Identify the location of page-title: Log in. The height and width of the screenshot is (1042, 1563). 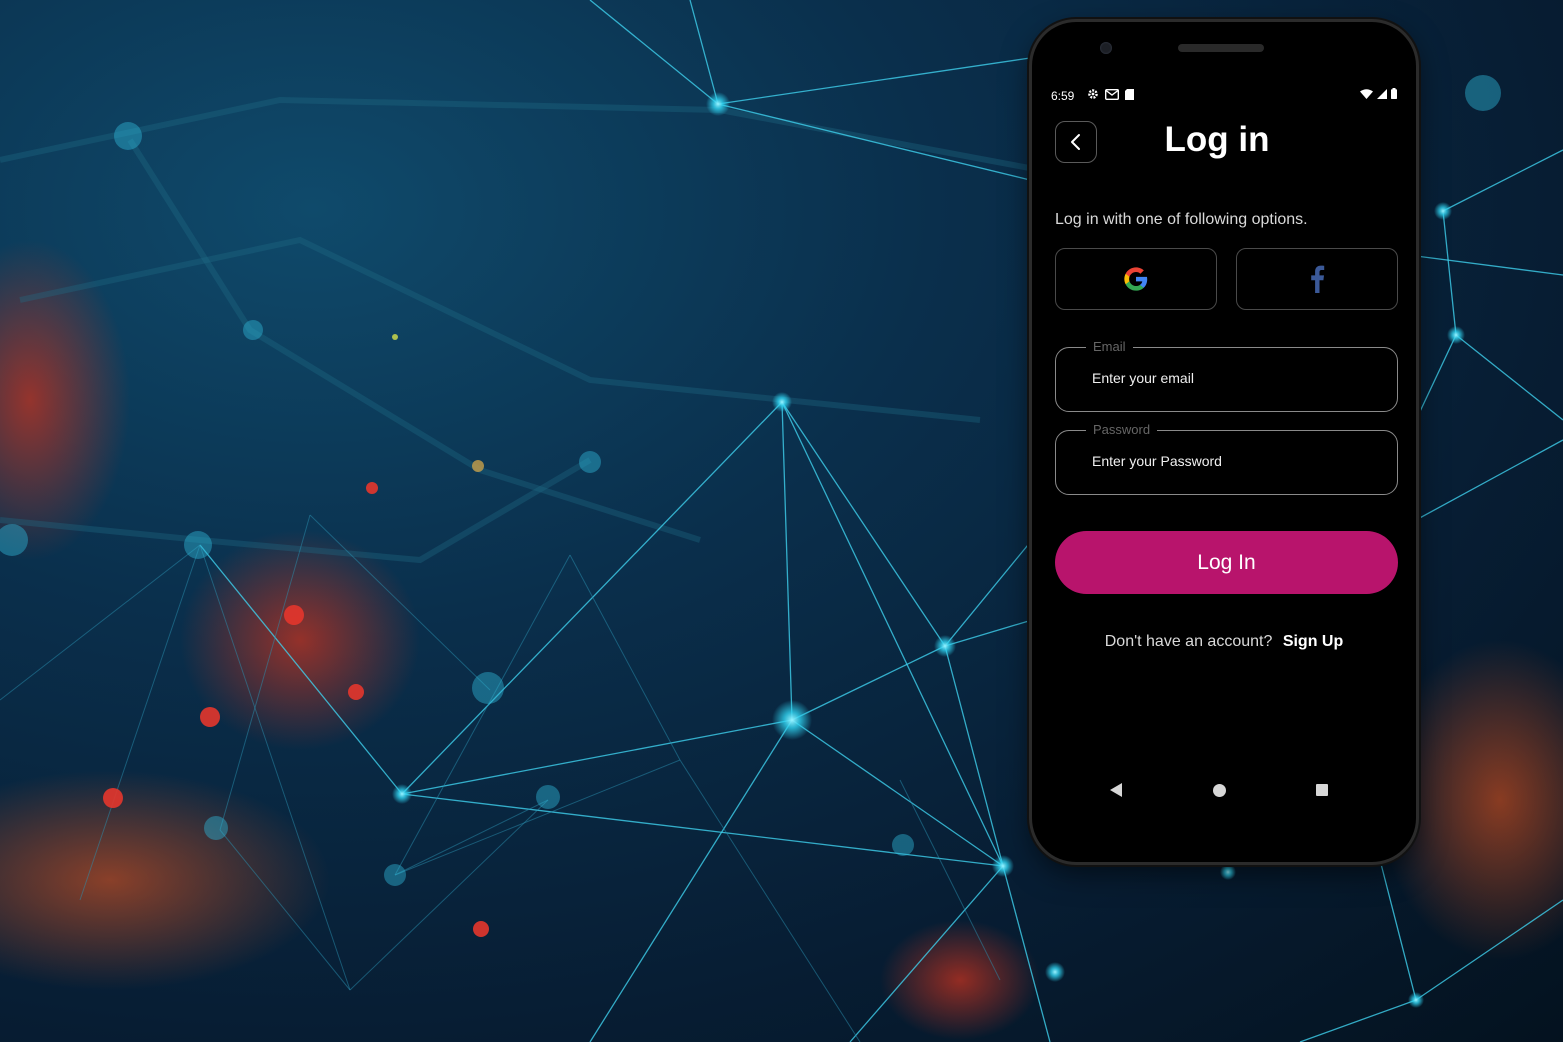
(1217, 139).